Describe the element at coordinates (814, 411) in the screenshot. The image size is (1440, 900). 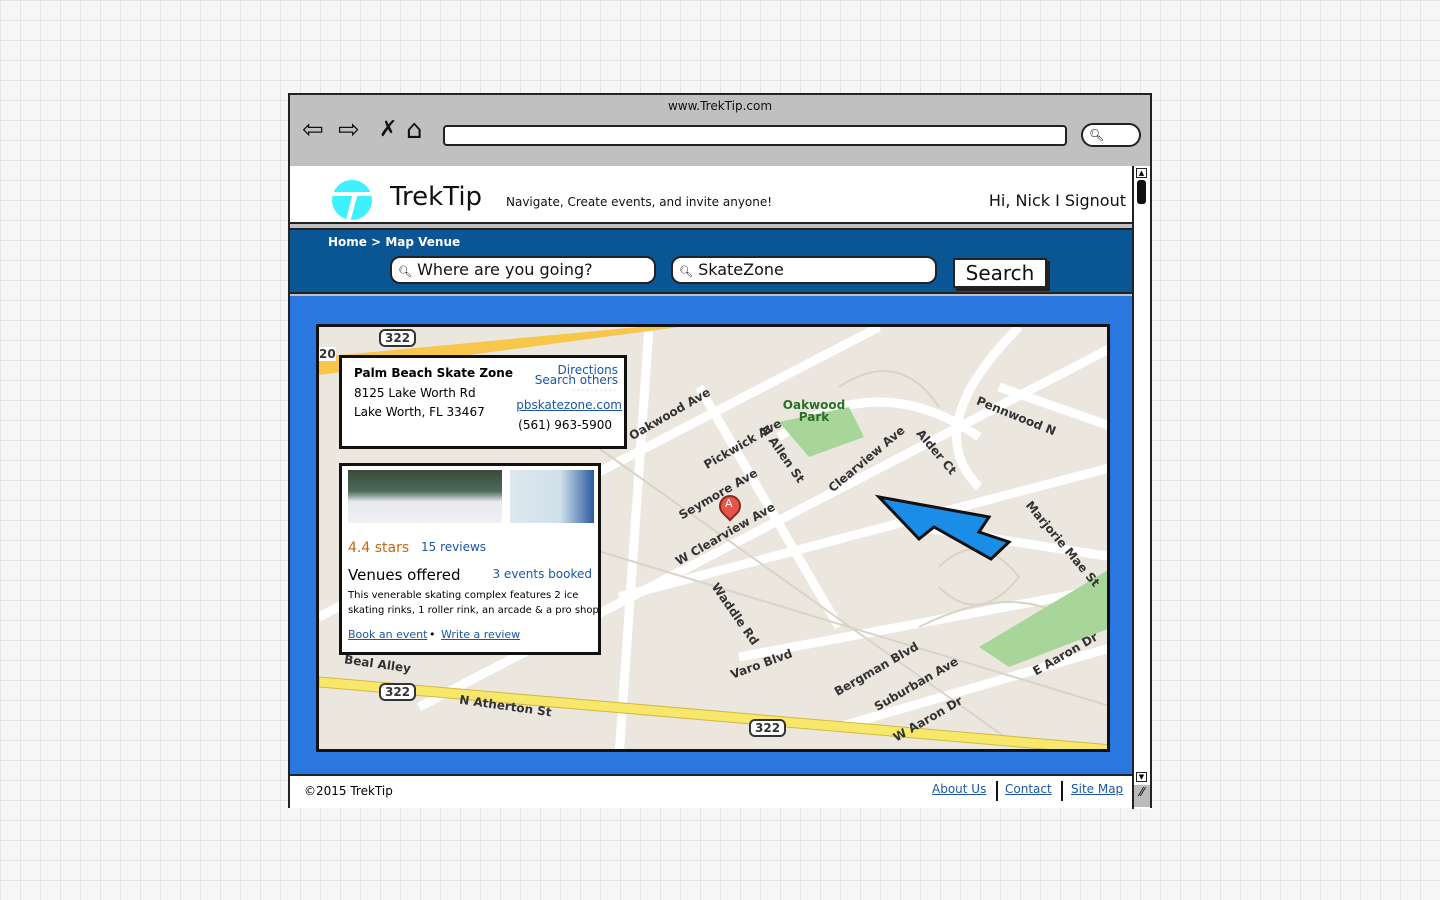
I see `map-label: Oakwood Park` at that location.